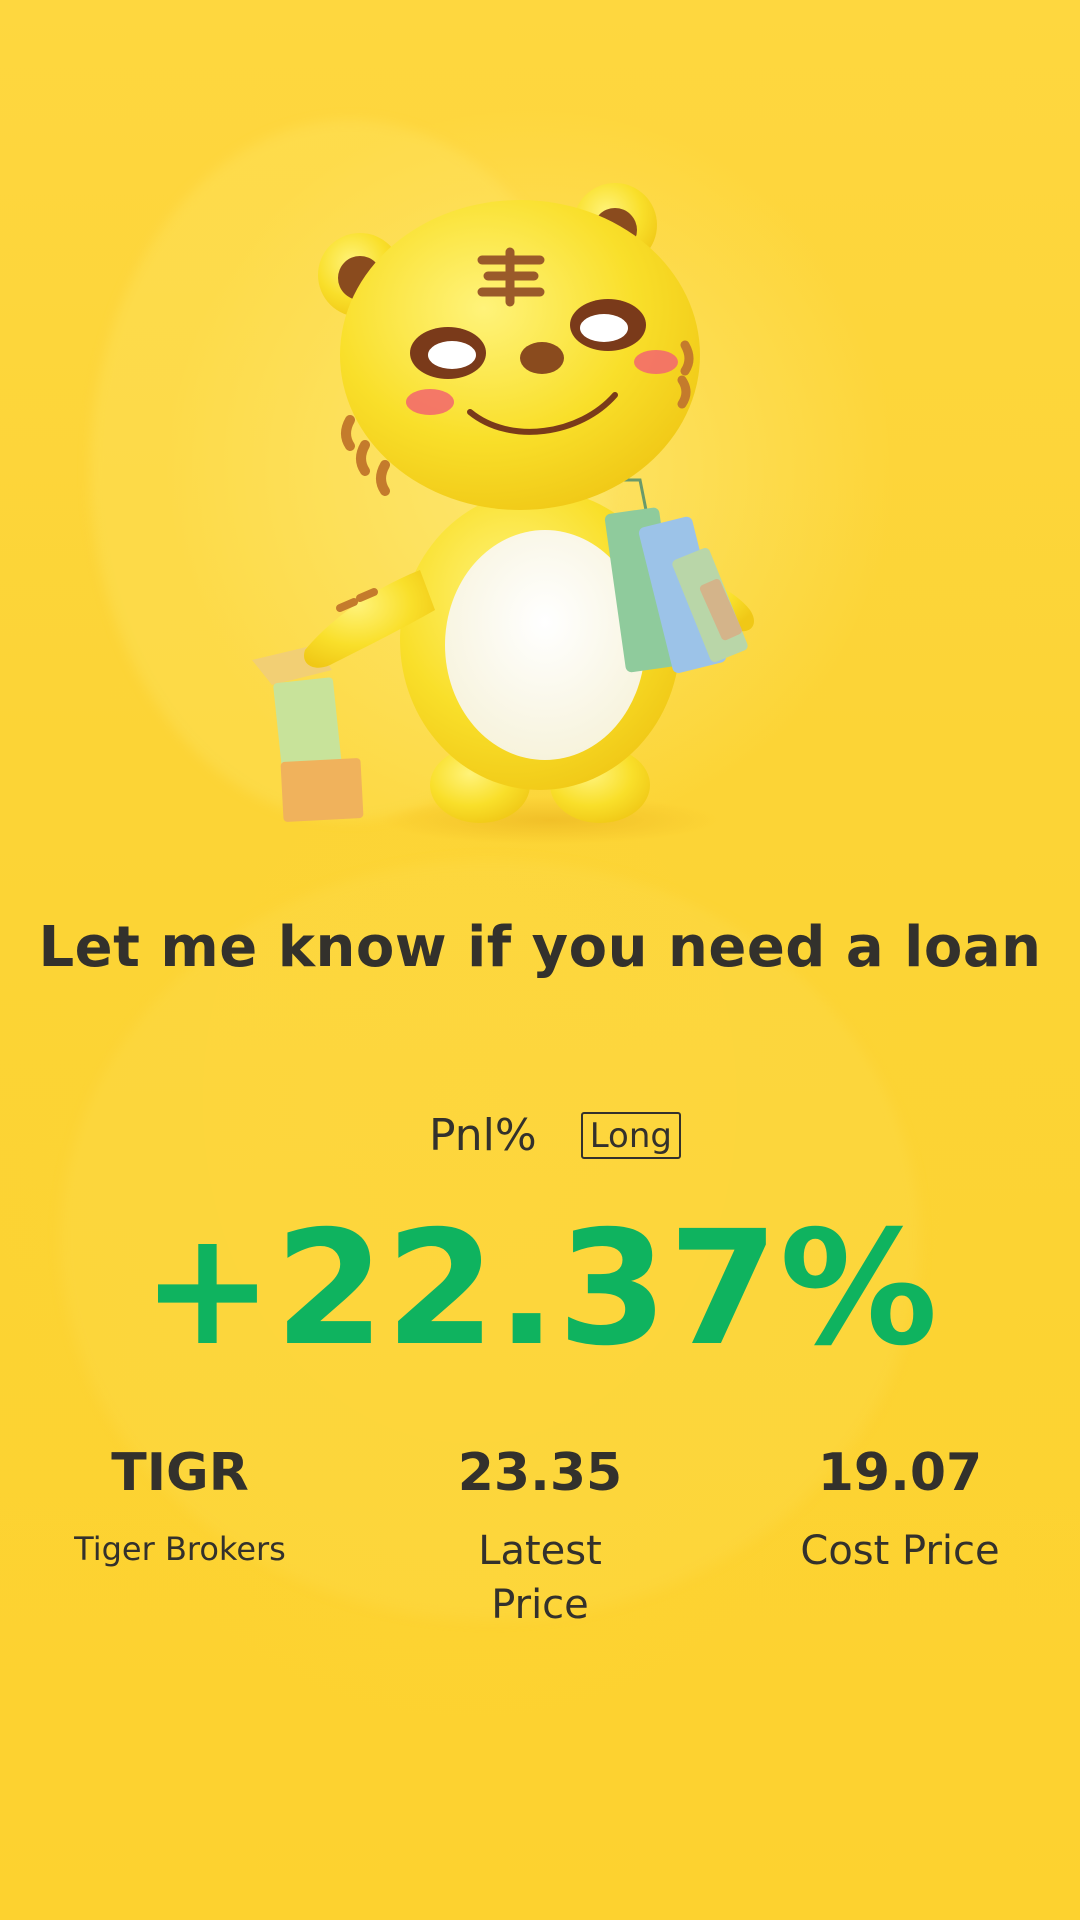 This screenshot has height=1920, width=1080. I want to click on stat-cost-price: 19.07 Cost Price, so click(900, 1537).